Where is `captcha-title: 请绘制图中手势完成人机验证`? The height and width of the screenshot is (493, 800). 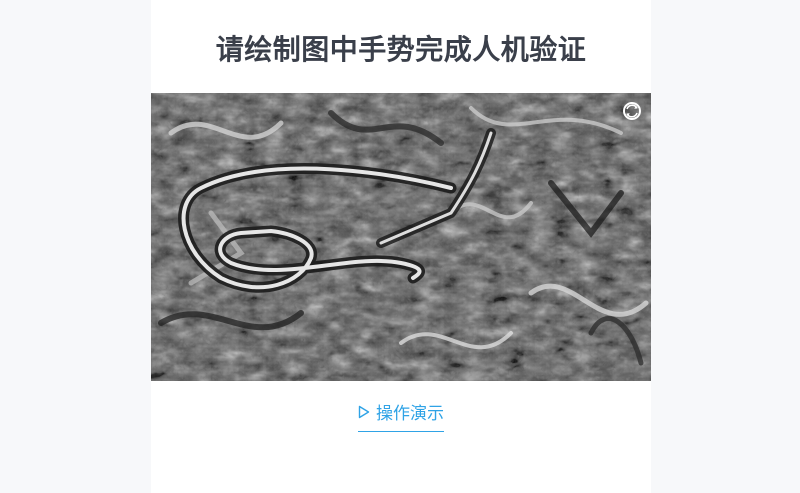
captcha-title: 请绘制图中手势完成人机验证 is located at coordinates (401, 49).